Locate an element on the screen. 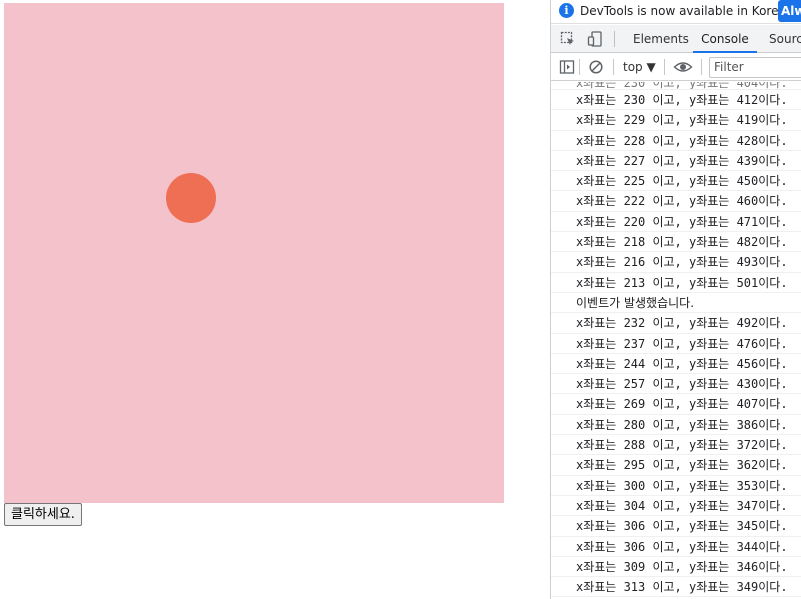 Image resolution: width=801 pixels, height=599 pixels. console-line: x좌표는 220 이고, y좌표는 471이다. is located at coordinates (676, 222).